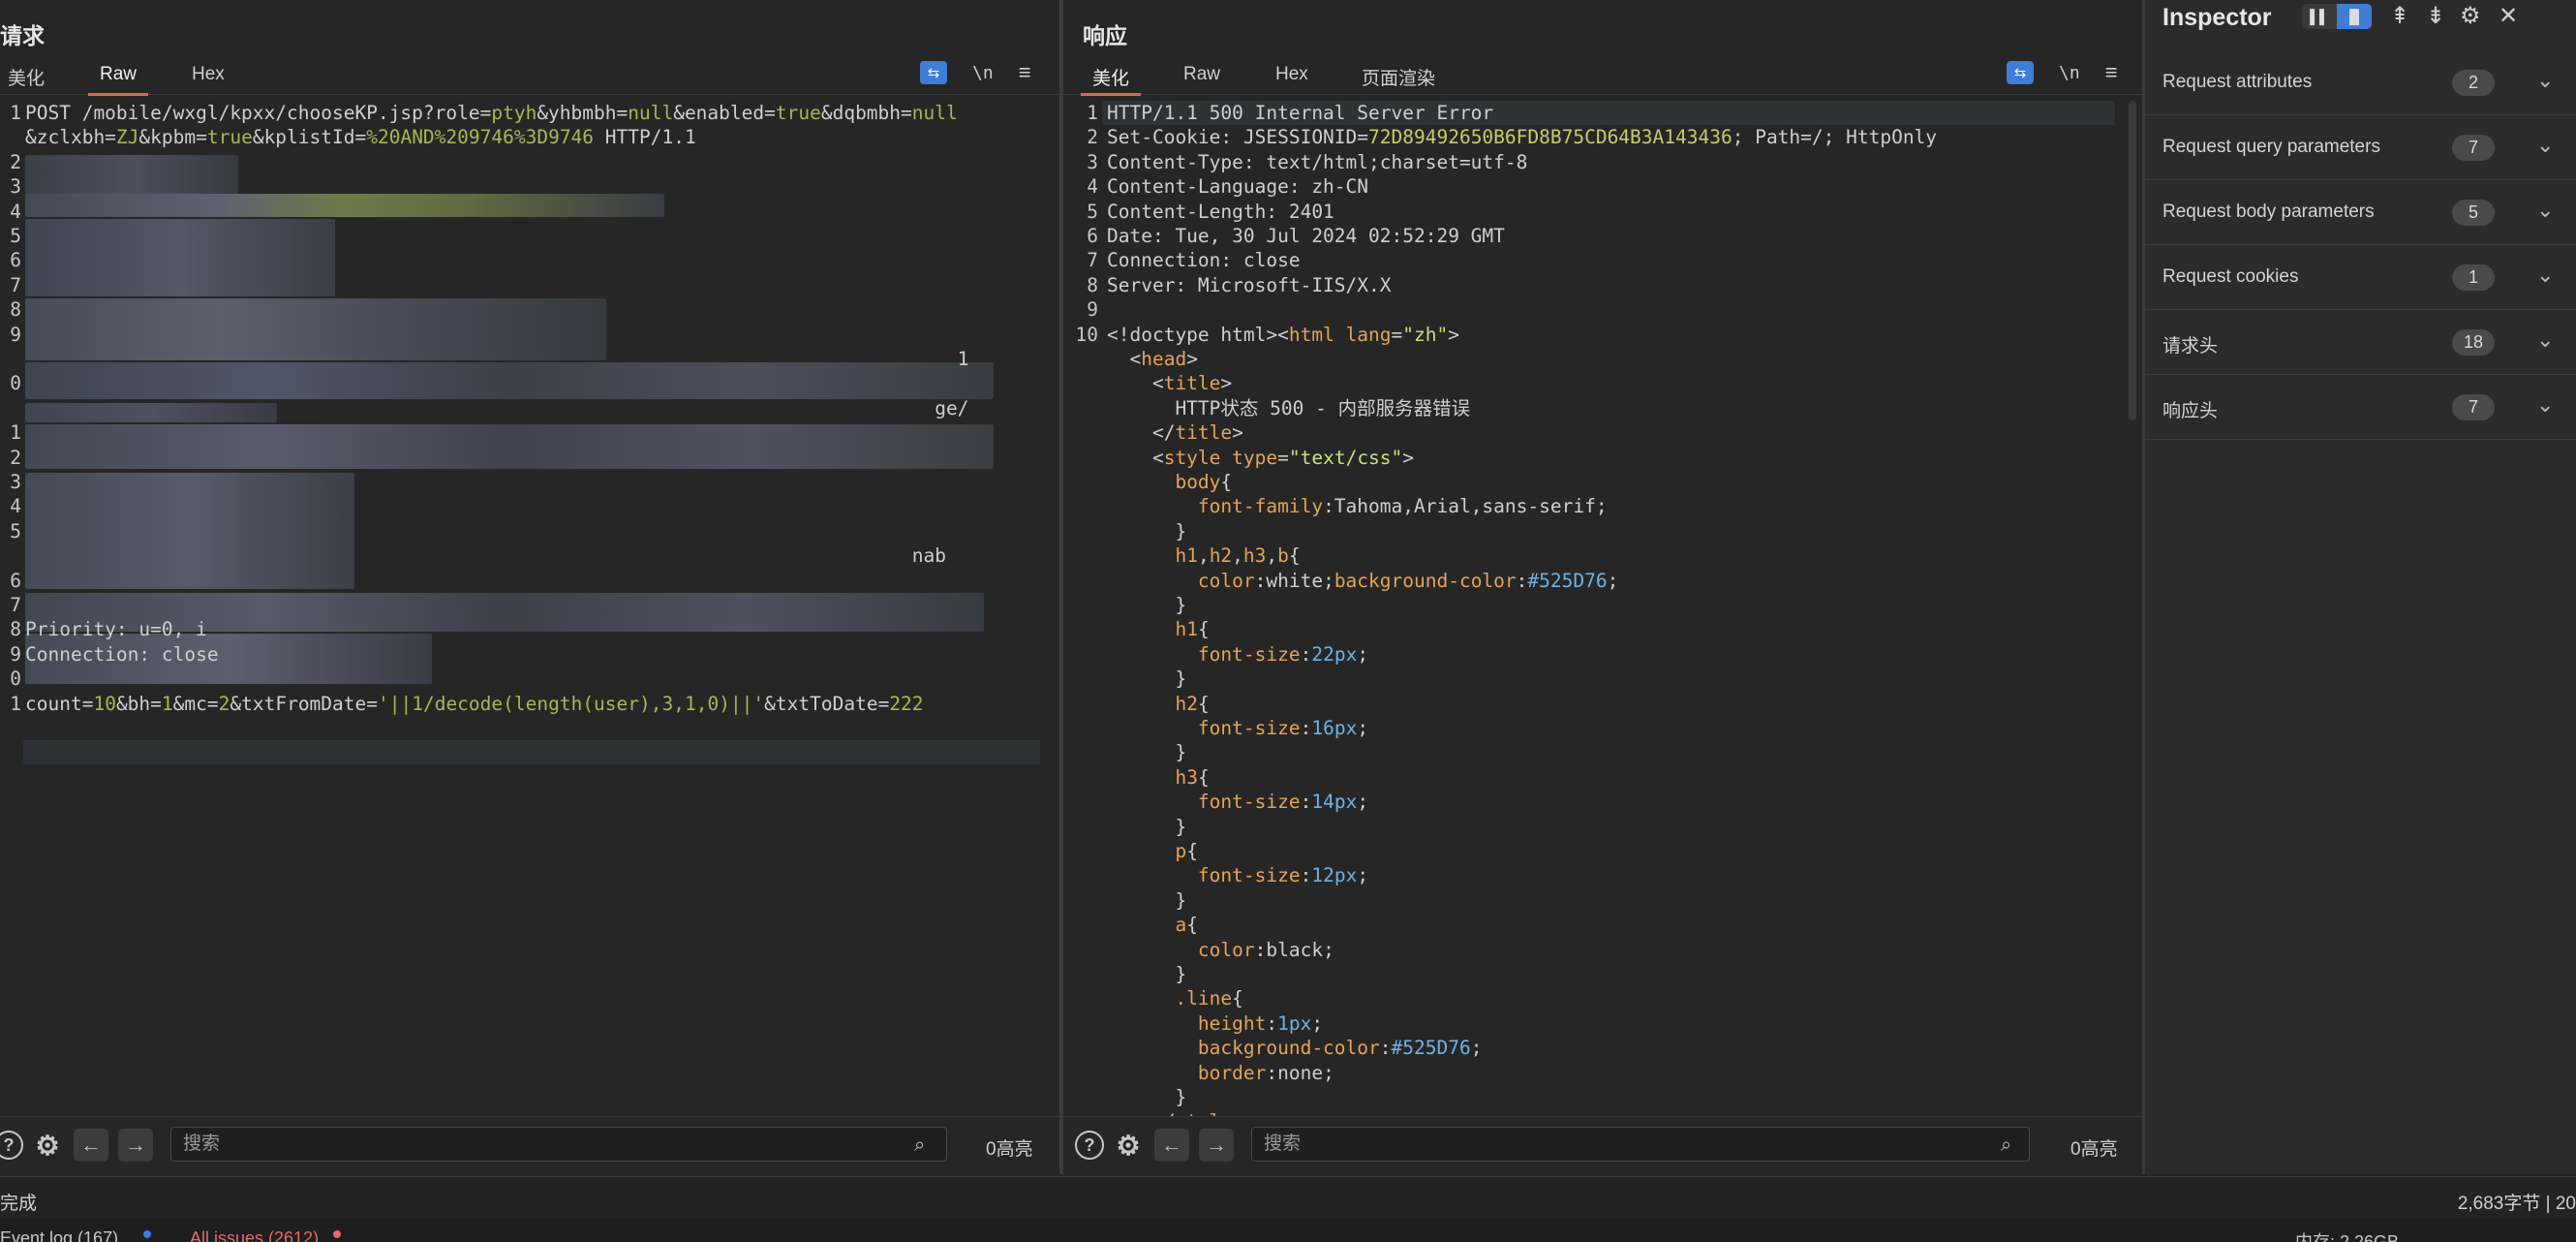  Describe the element at coordinates (1283, 654) in the screenshot. I see `code-line: font-size:22px;` at that location.